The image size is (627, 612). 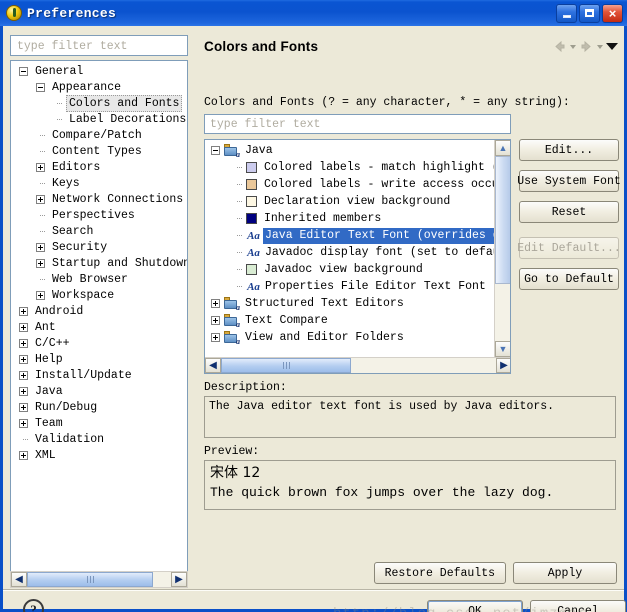 What do you see at coordinates (99, 199) in the screenshot?
I see `sidebar-item-network-connections: Network Connections` at bounding box center [99, 199].